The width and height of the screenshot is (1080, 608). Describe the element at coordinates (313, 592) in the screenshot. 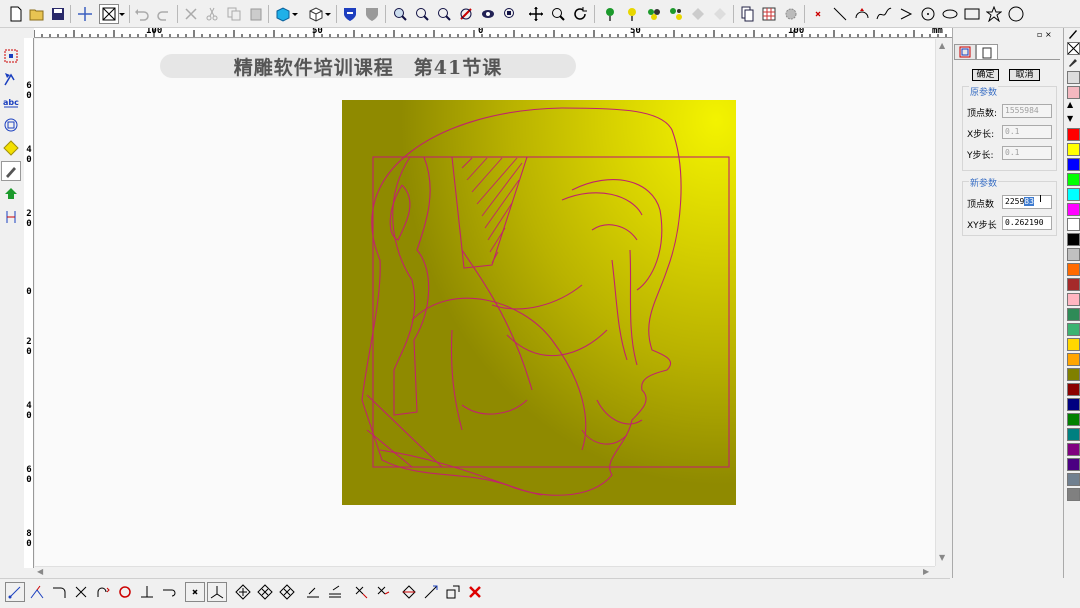

I see `align-1-icon` at that location.